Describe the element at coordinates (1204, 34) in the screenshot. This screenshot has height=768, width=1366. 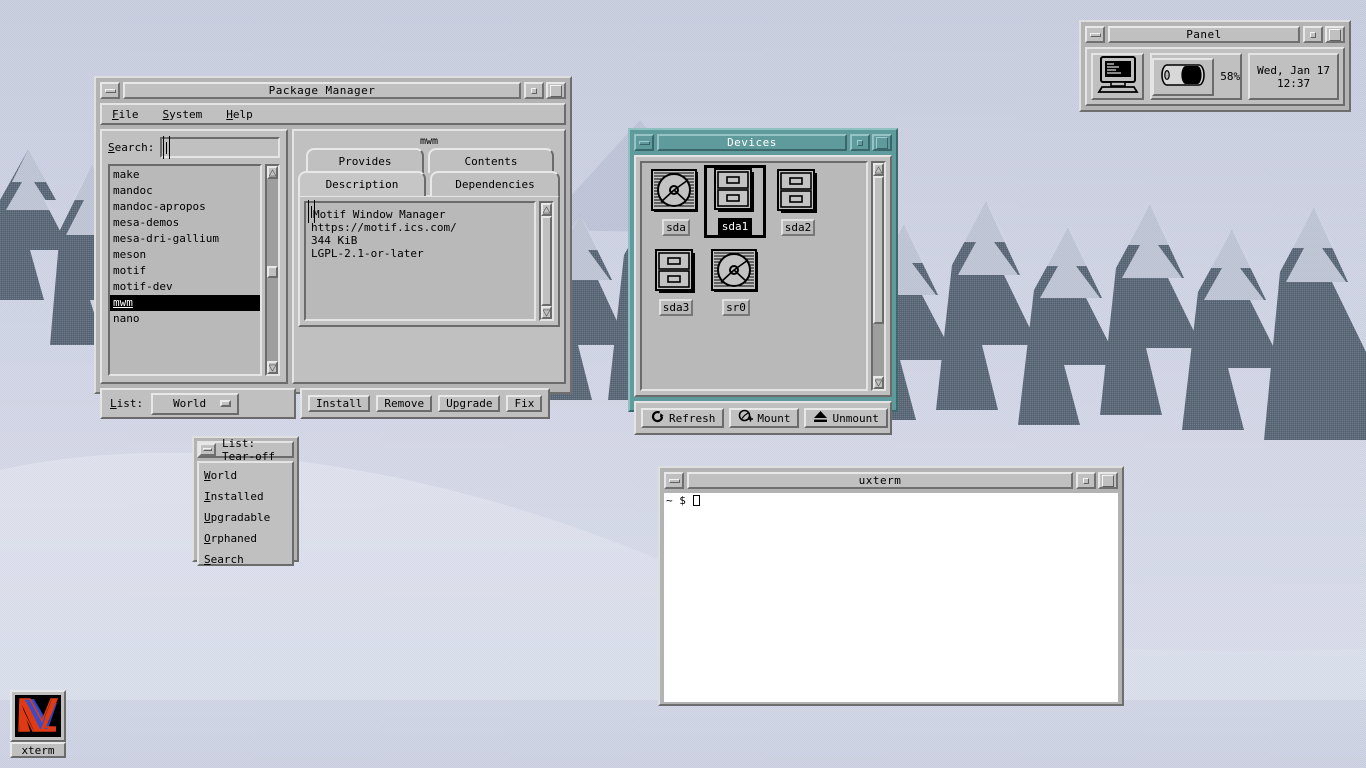
I see `window-title: Panel` at that location.